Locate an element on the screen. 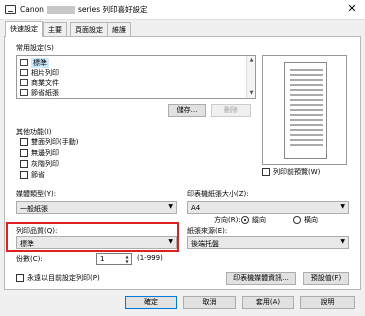 The height and width of the screenshot is (316, 365). paper-size-select: A4 ▼ is located at coordinates (268, 207).